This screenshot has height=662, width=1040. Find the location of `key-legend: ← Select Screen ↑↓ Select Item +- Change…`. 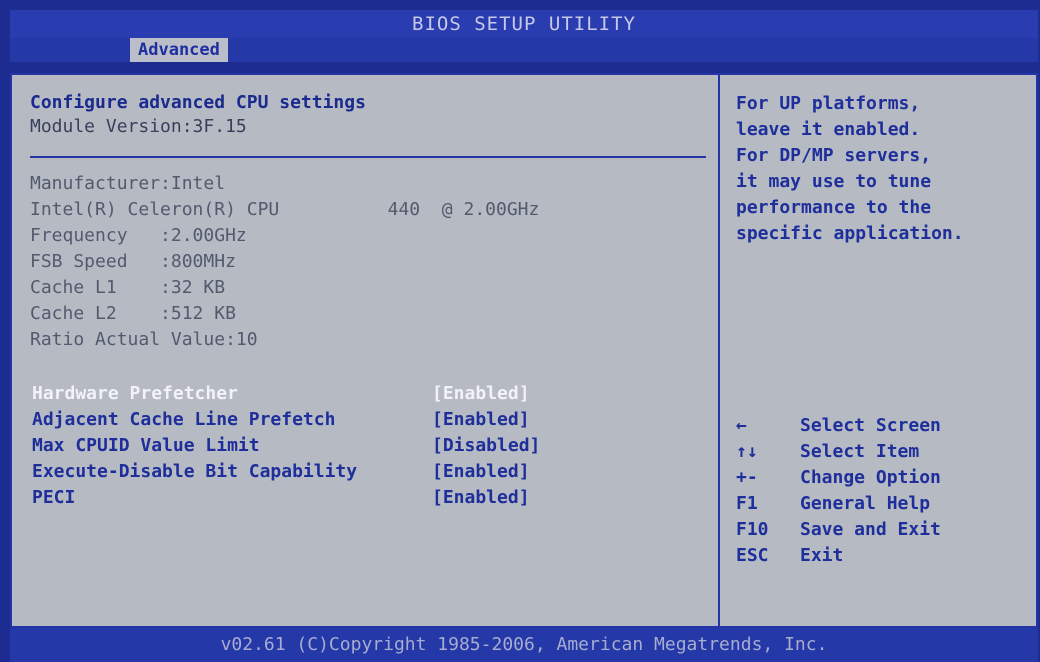

key-legend: ← Select Screen ↑↓ Select Item +- Change… is located at coordinates (886, 491).